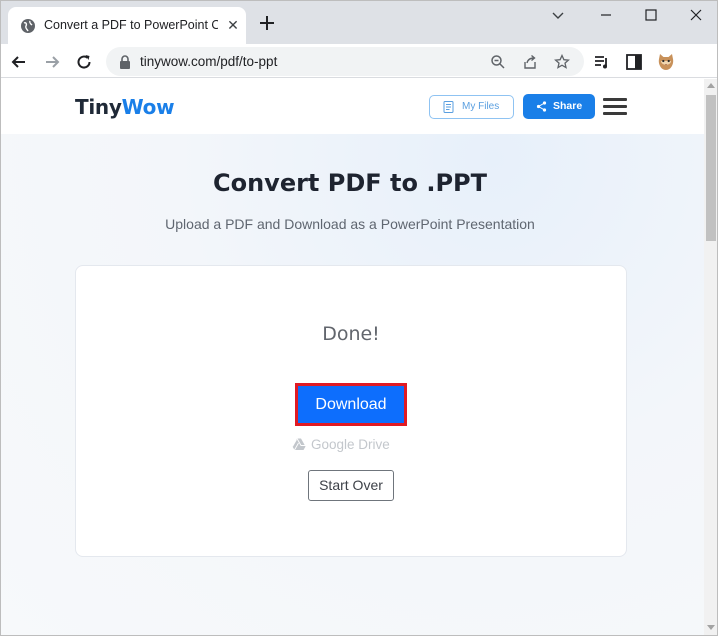  Describe the element at coordinates (711, 357) in the screenshot. I see `page-scrollbar` at that location.